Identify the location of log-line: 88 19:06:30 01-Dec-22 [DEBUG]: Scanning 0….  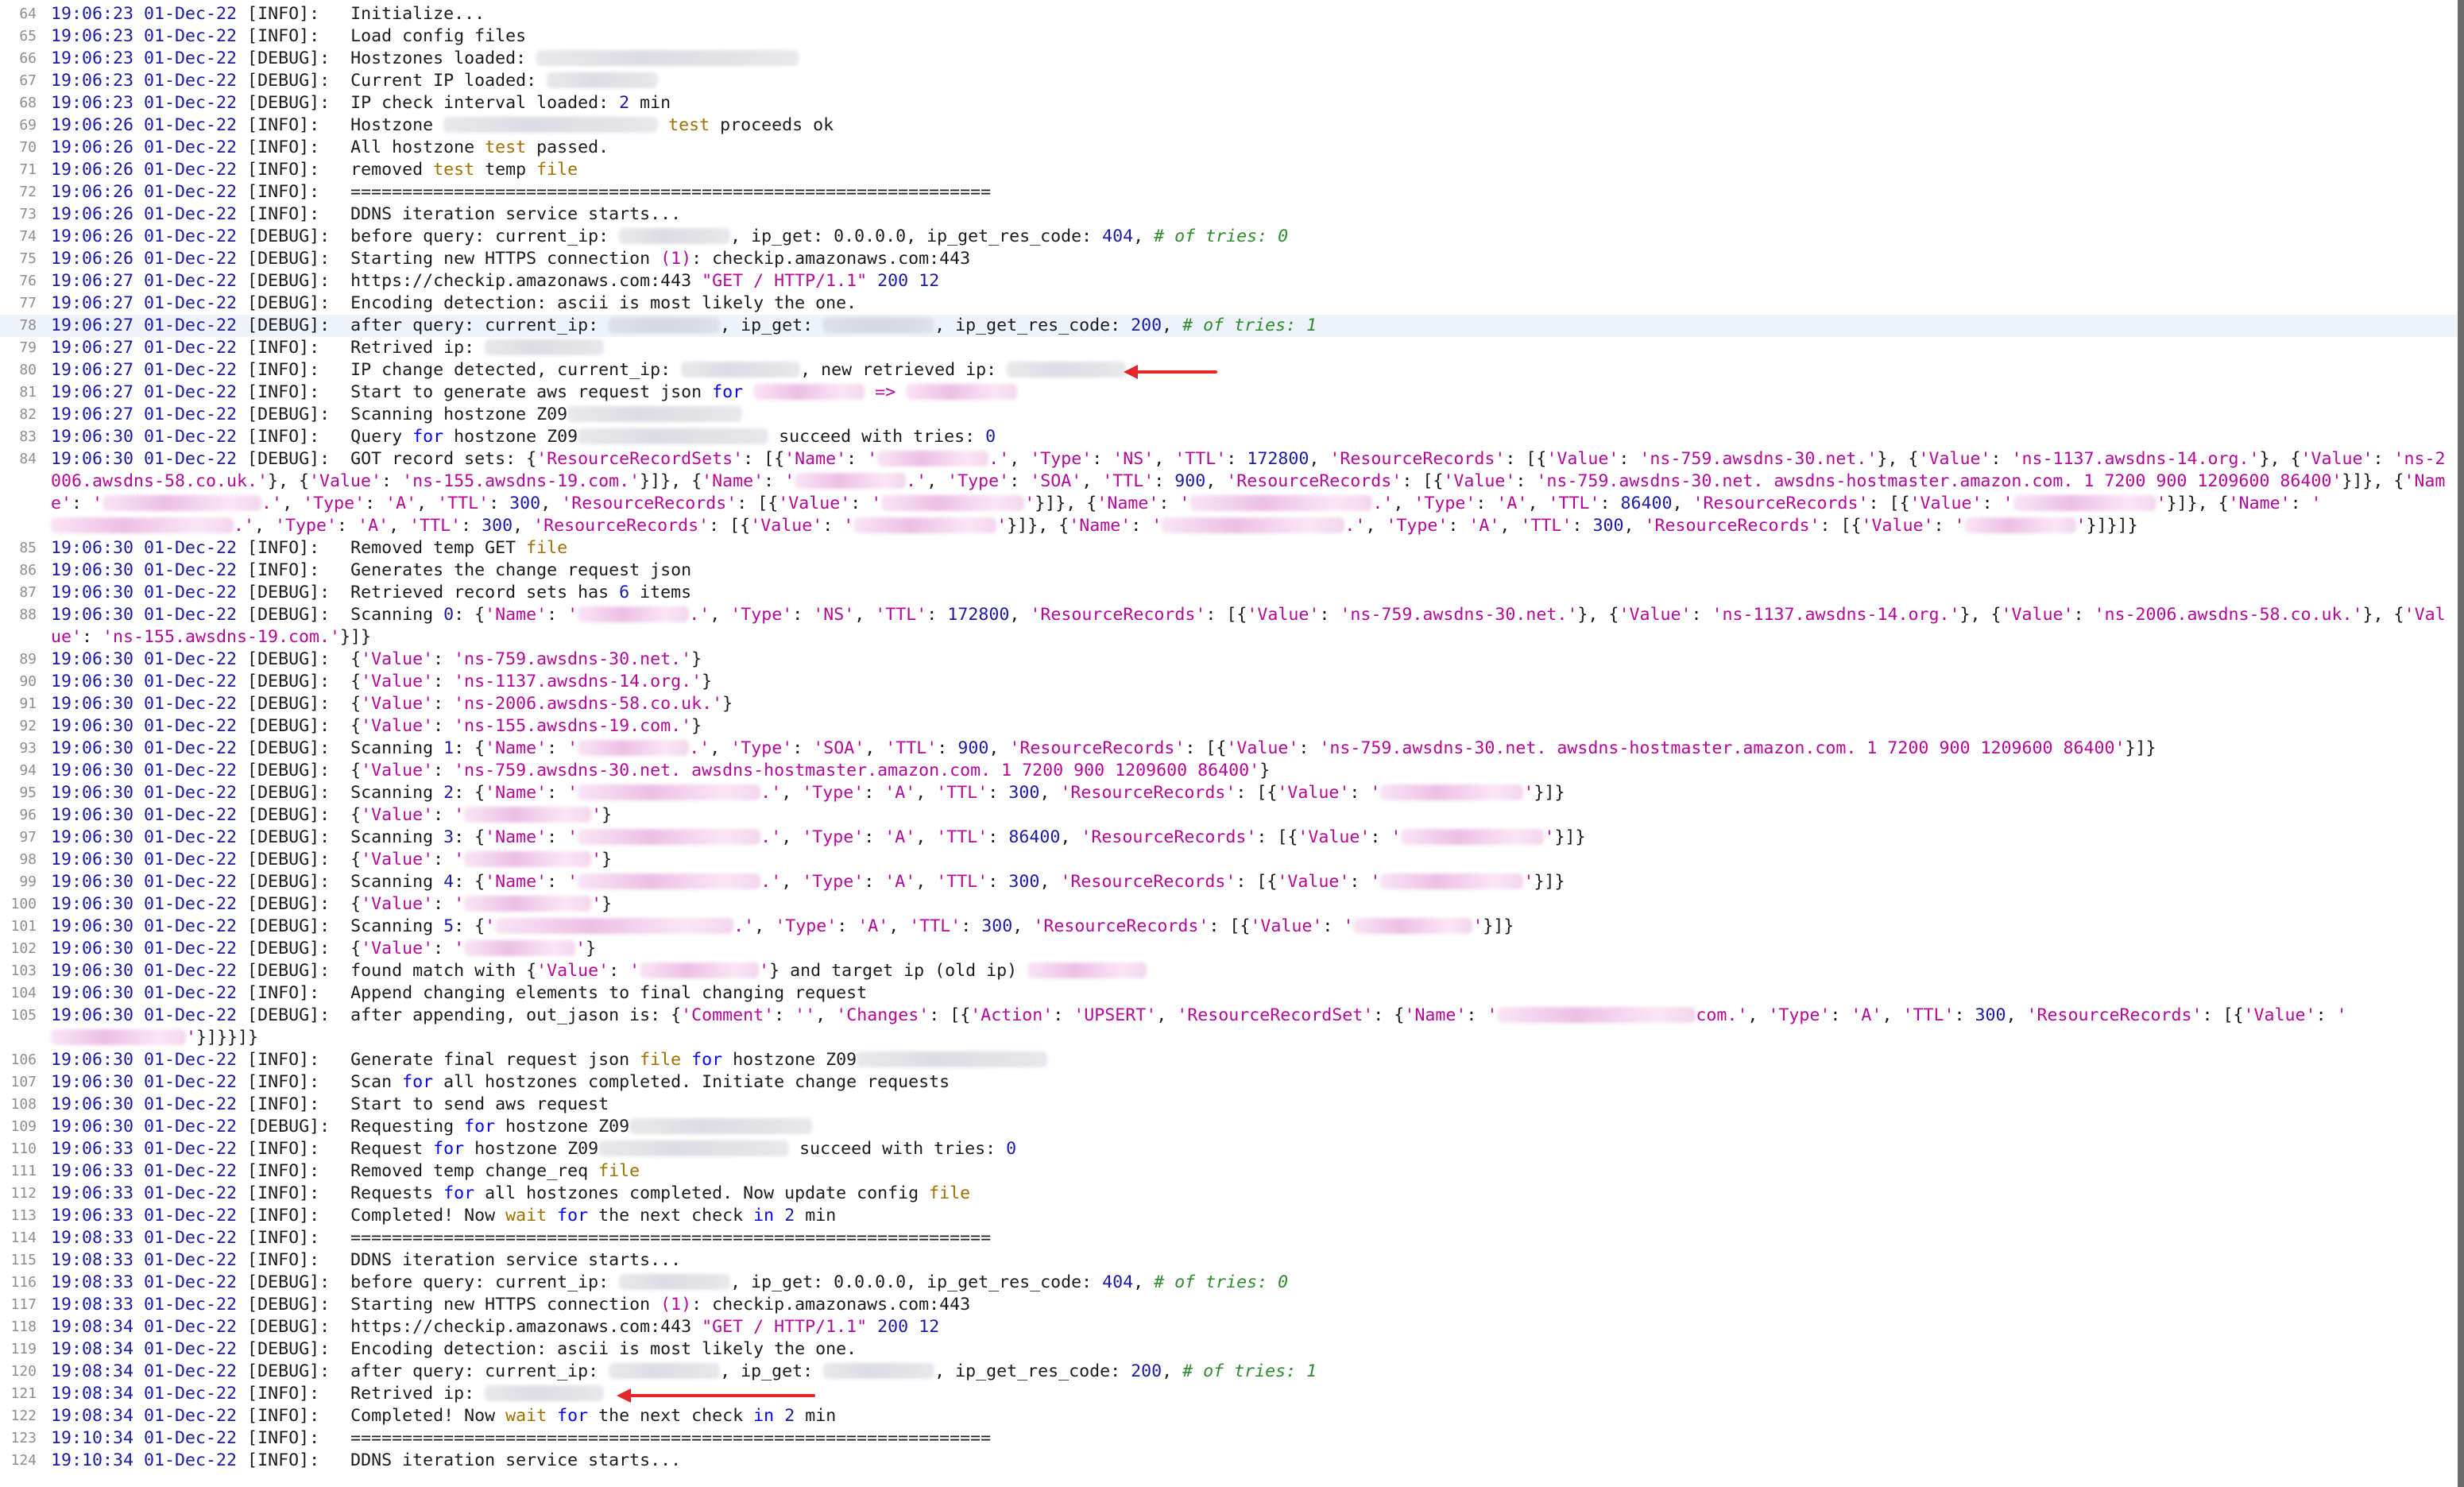
(1228, 626).